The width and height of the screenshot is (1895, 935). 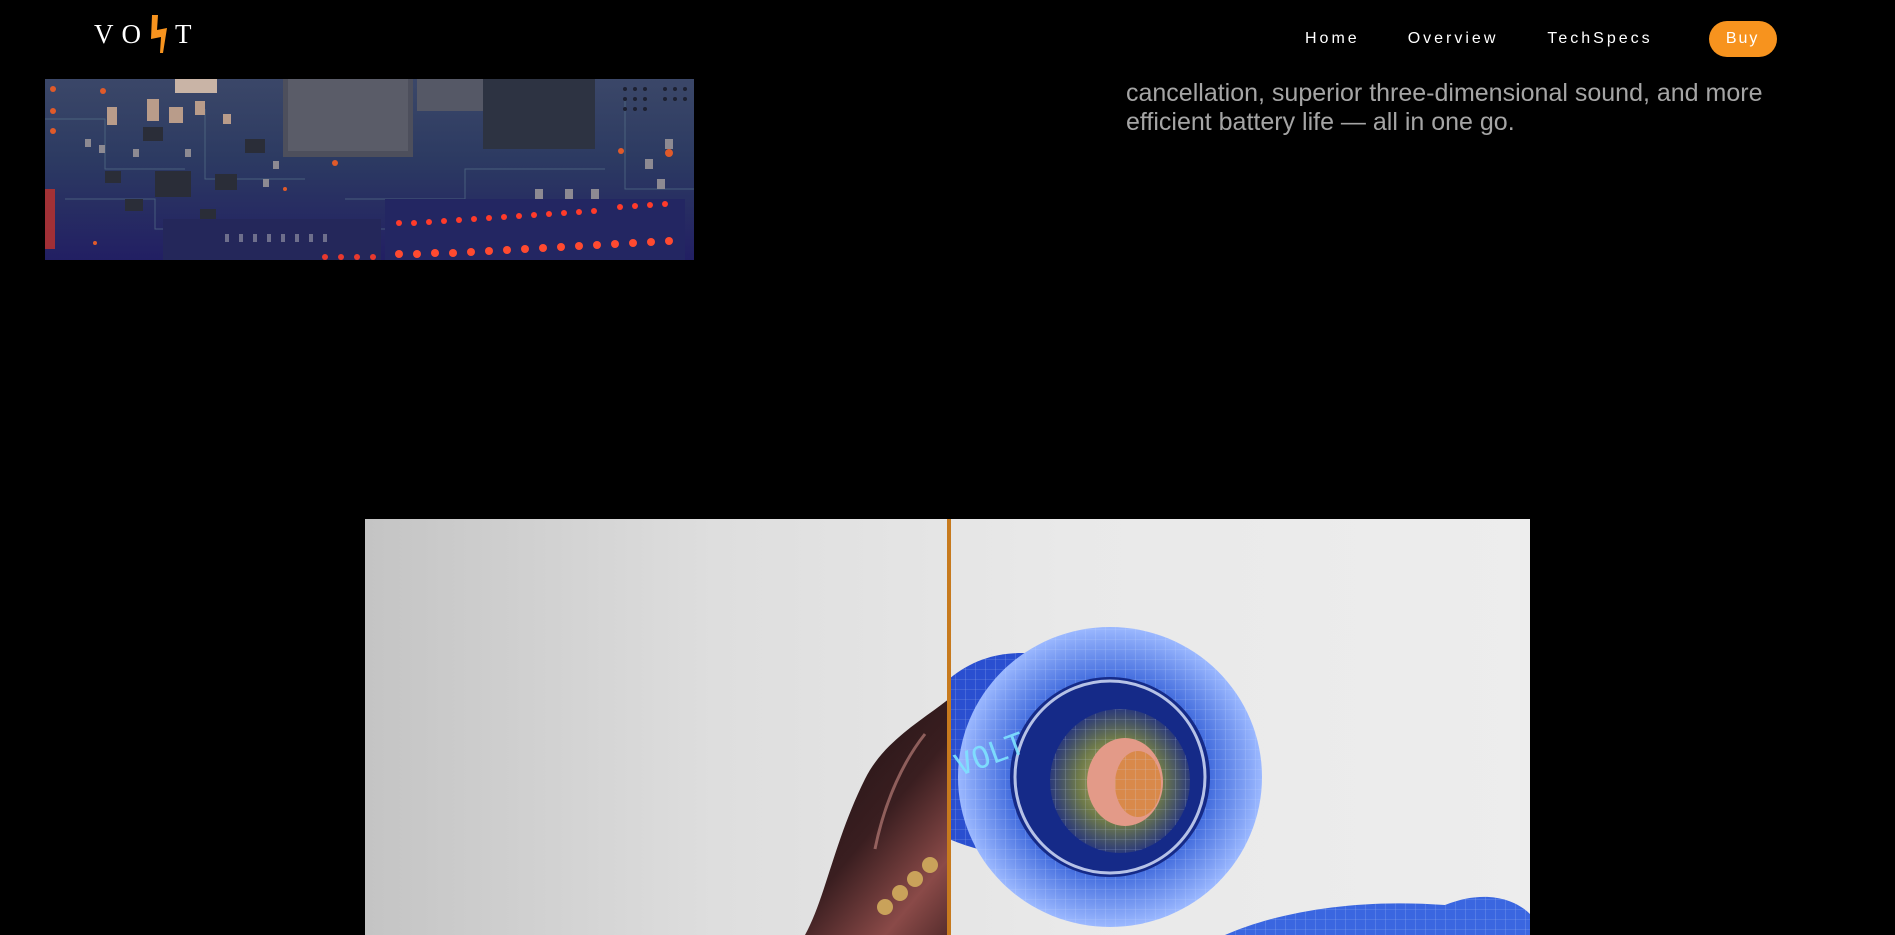 I want to click on circuit-board-image, so click(x=369, y=169).